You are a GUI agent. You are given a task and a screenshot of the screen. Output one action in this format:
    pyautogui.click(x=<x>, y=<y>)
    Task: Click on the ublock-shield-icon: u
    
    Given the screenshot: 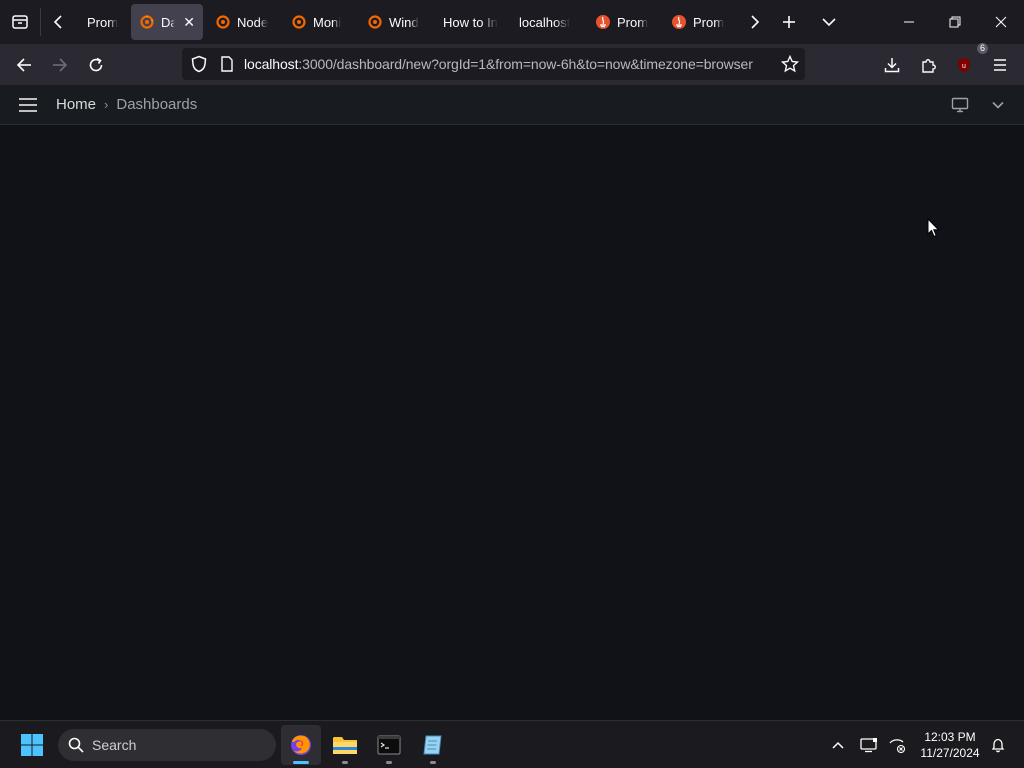 What is the action you would take?
    pyautogui.click(x=964, y=64)
    